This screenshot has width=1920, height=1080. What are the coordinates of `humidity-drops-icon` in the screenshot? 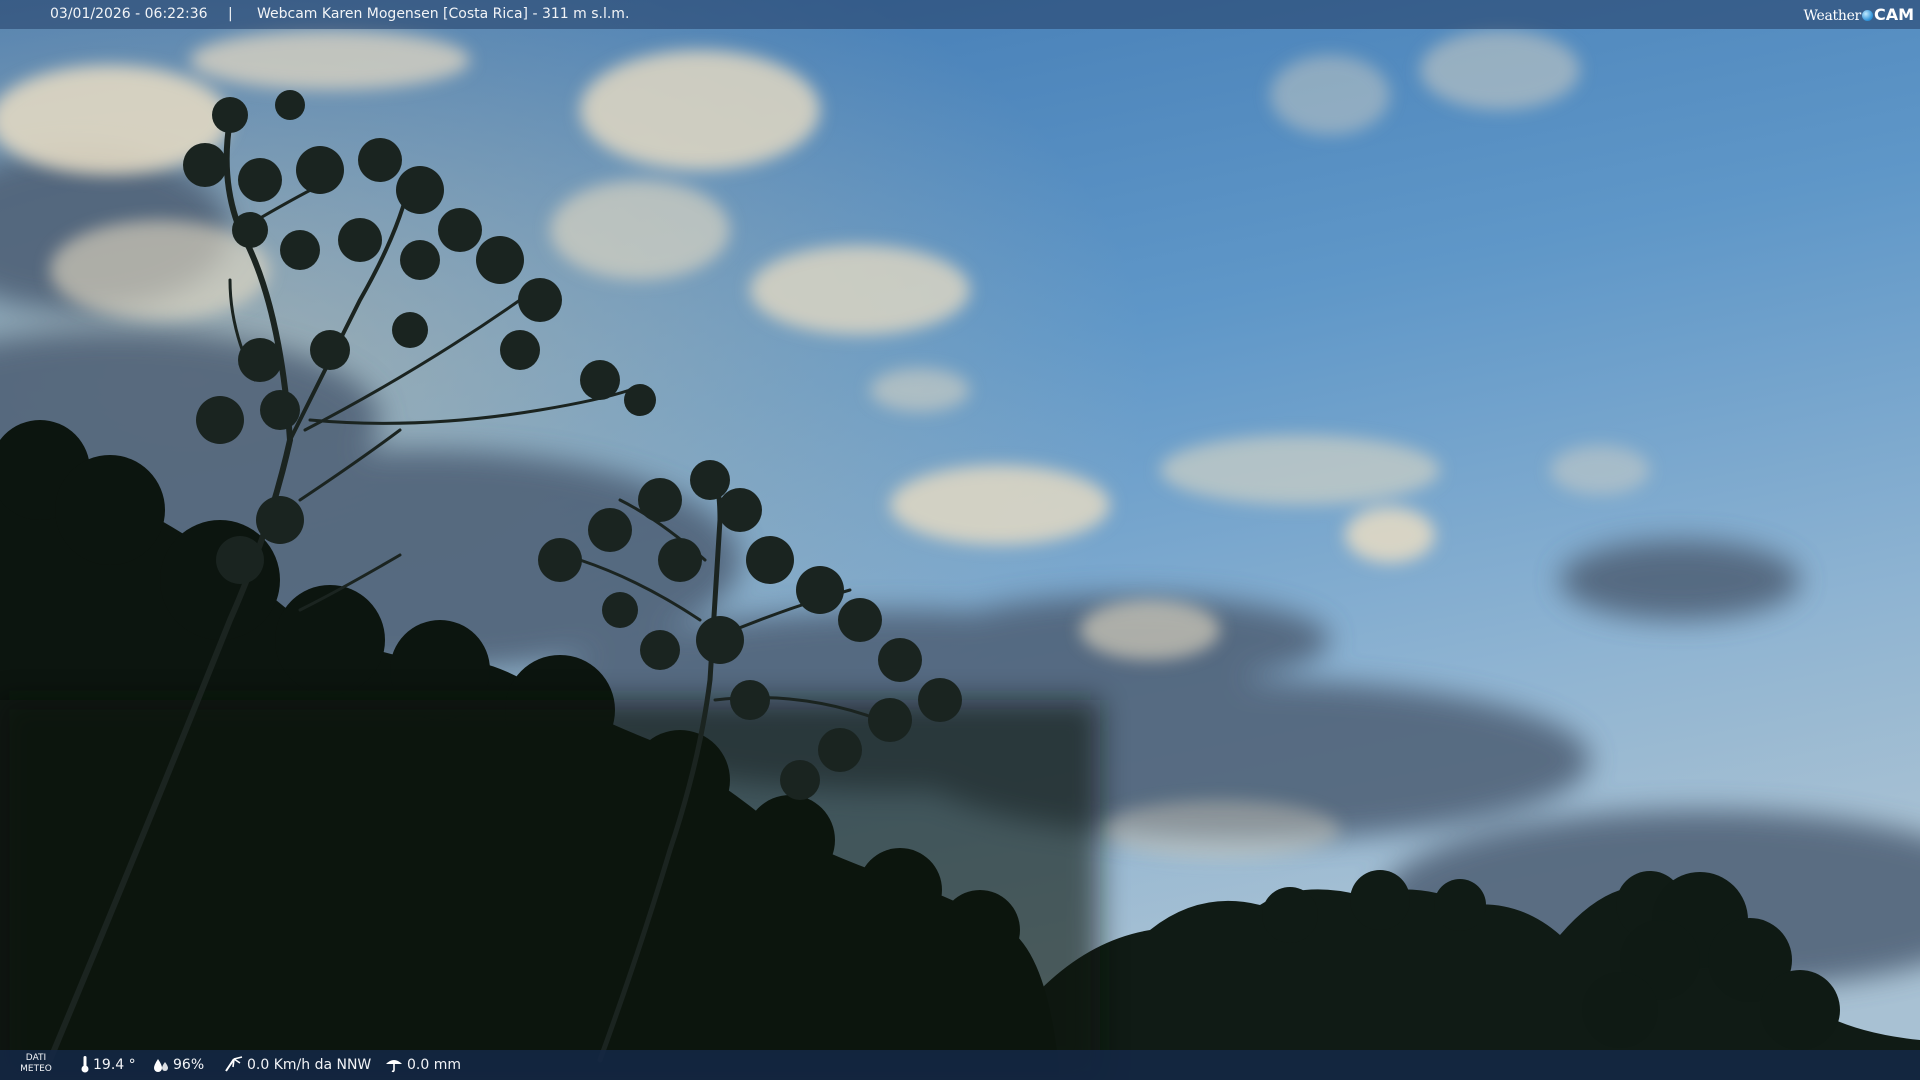 It's located at (161, 1065).